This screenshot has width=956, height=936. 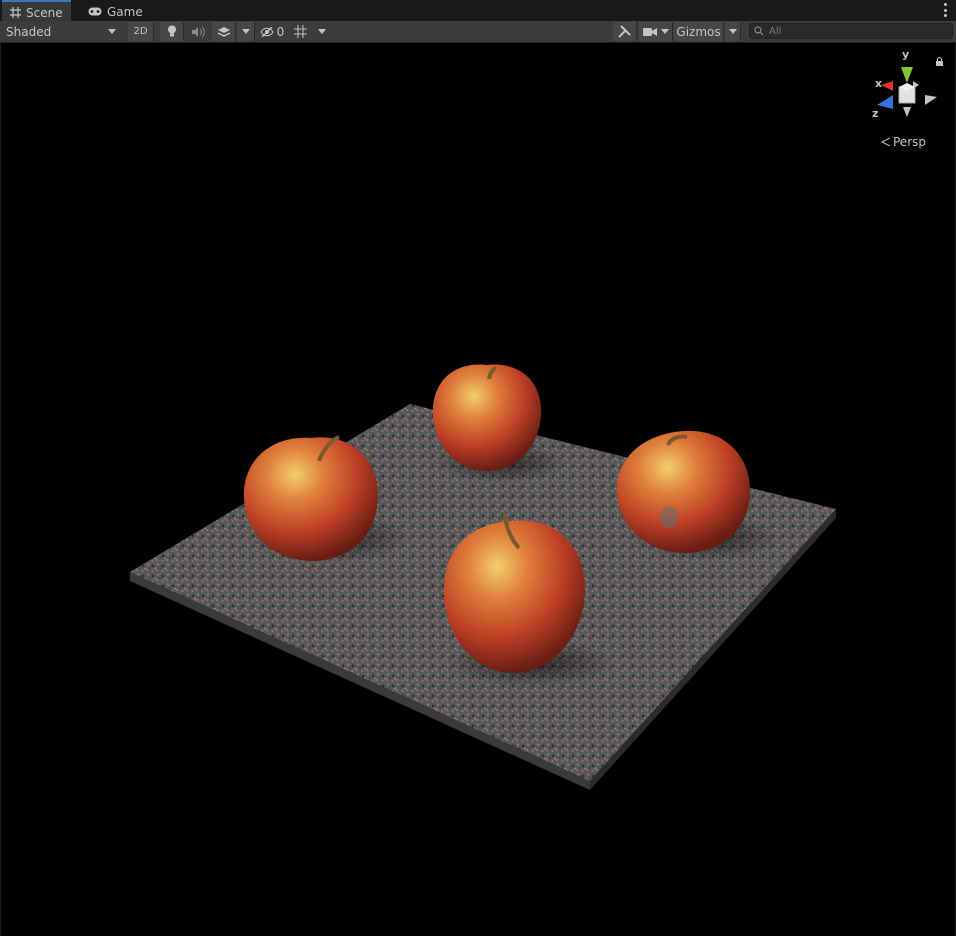 What do you see at coordinates (15, 12) in the screenshot?
I see `hash-grid-icon` at bounding box center [15, 12].